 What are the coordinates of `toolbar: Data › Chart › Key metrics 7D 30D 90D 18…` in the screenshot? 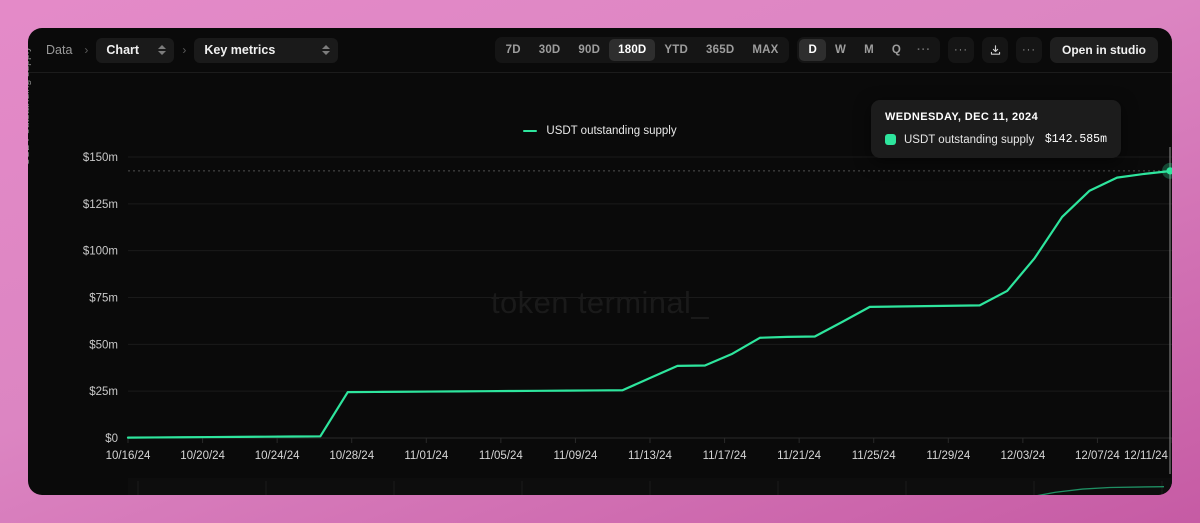 It's located at (600, 50).